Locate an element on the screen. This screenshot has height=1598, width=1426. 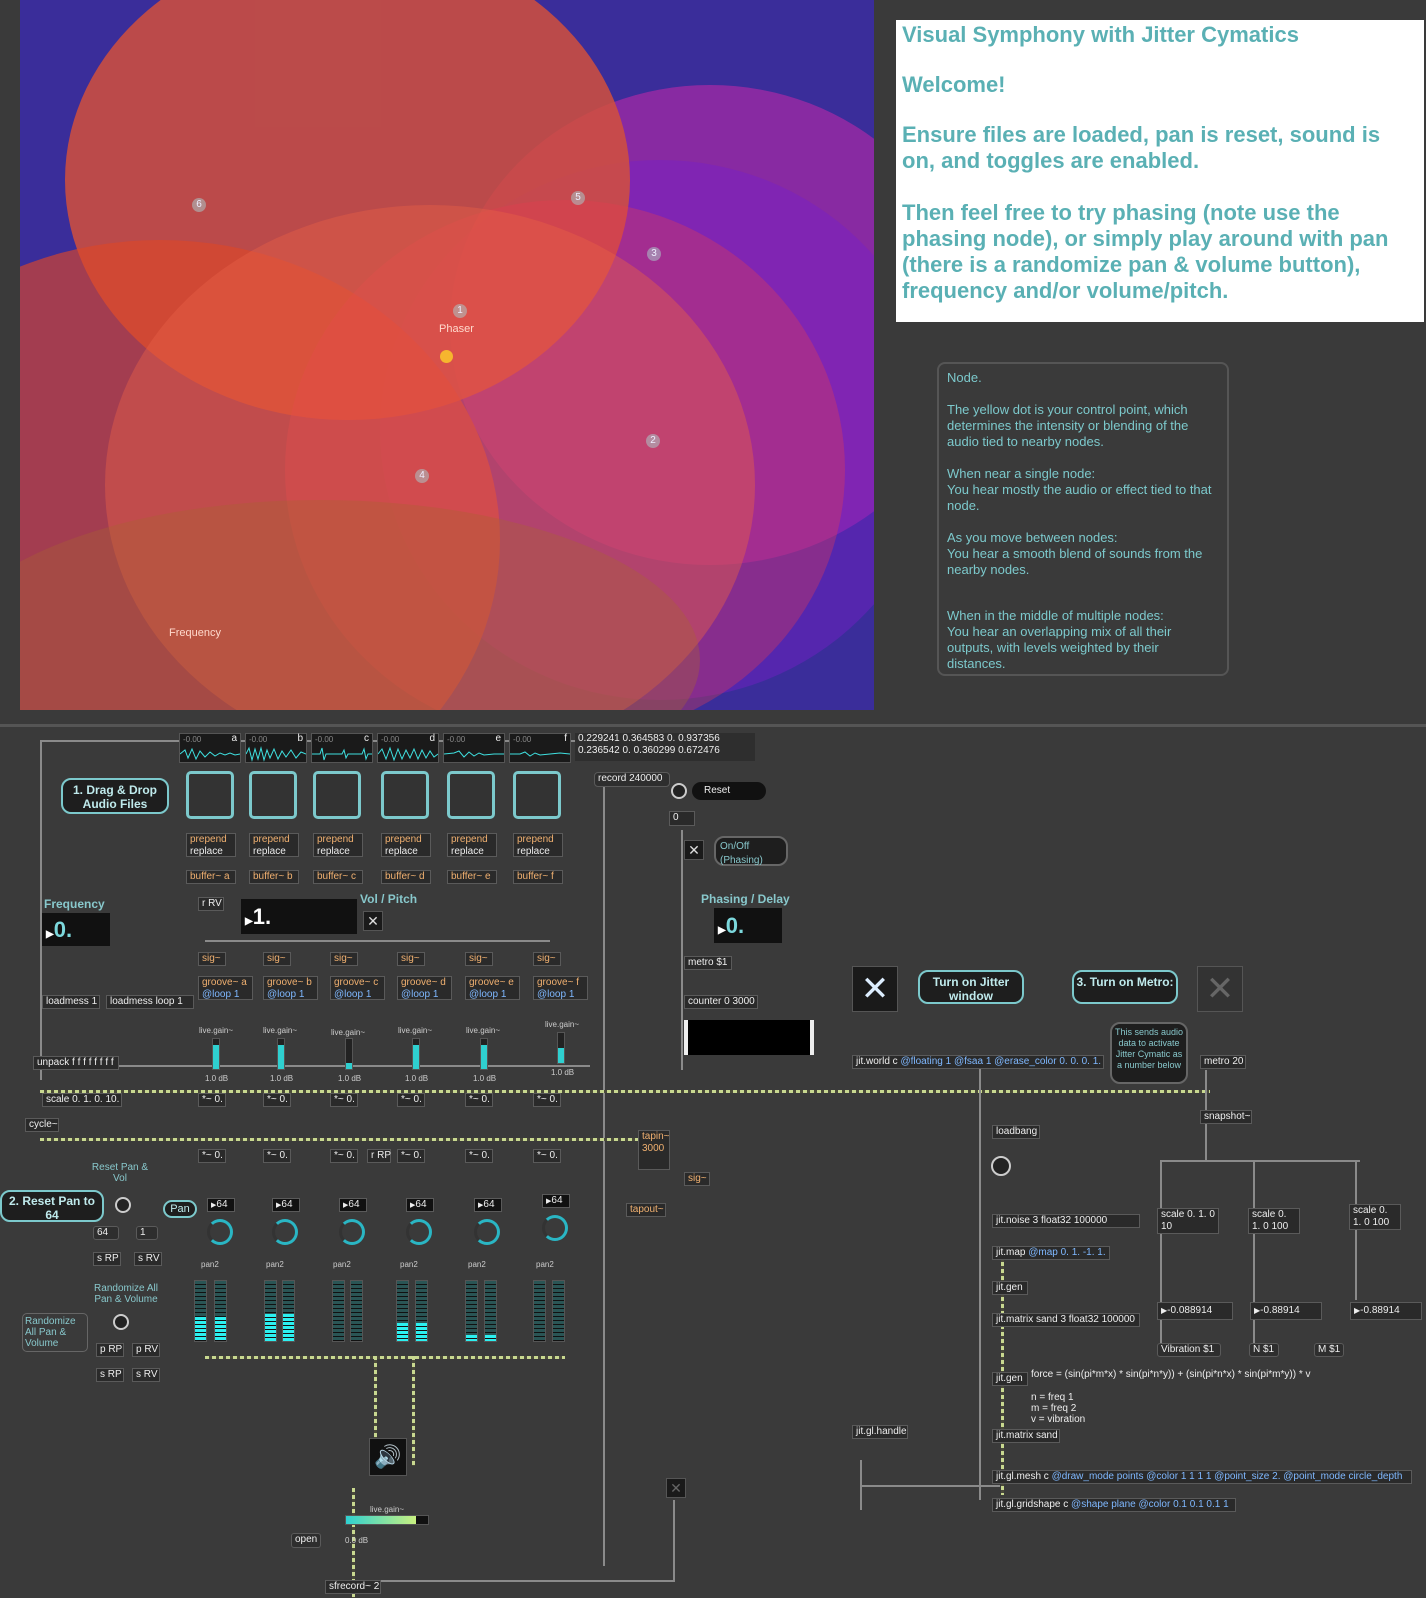
mult-d2: *~ 0. is located at coordinates (411, 1156).